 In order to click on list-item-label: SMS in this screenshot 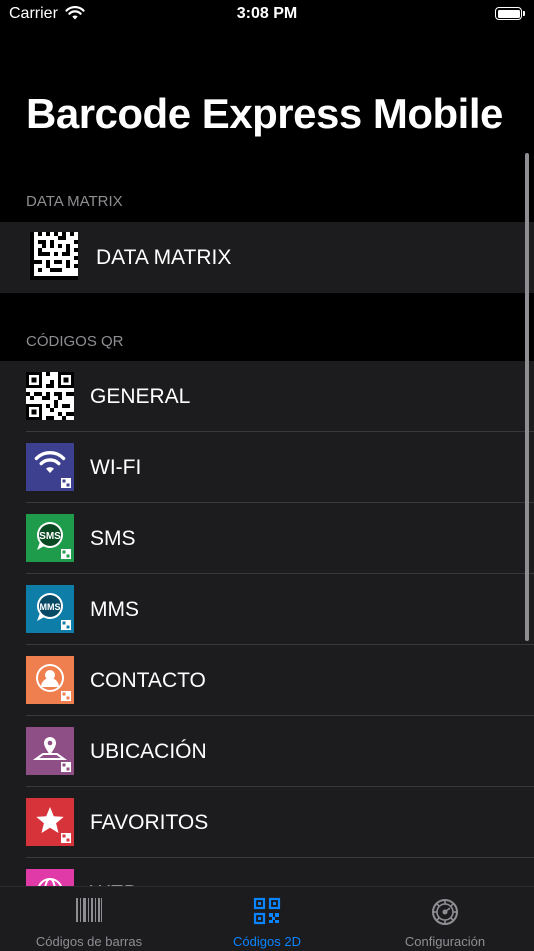, I will do `click(113, 538)`.